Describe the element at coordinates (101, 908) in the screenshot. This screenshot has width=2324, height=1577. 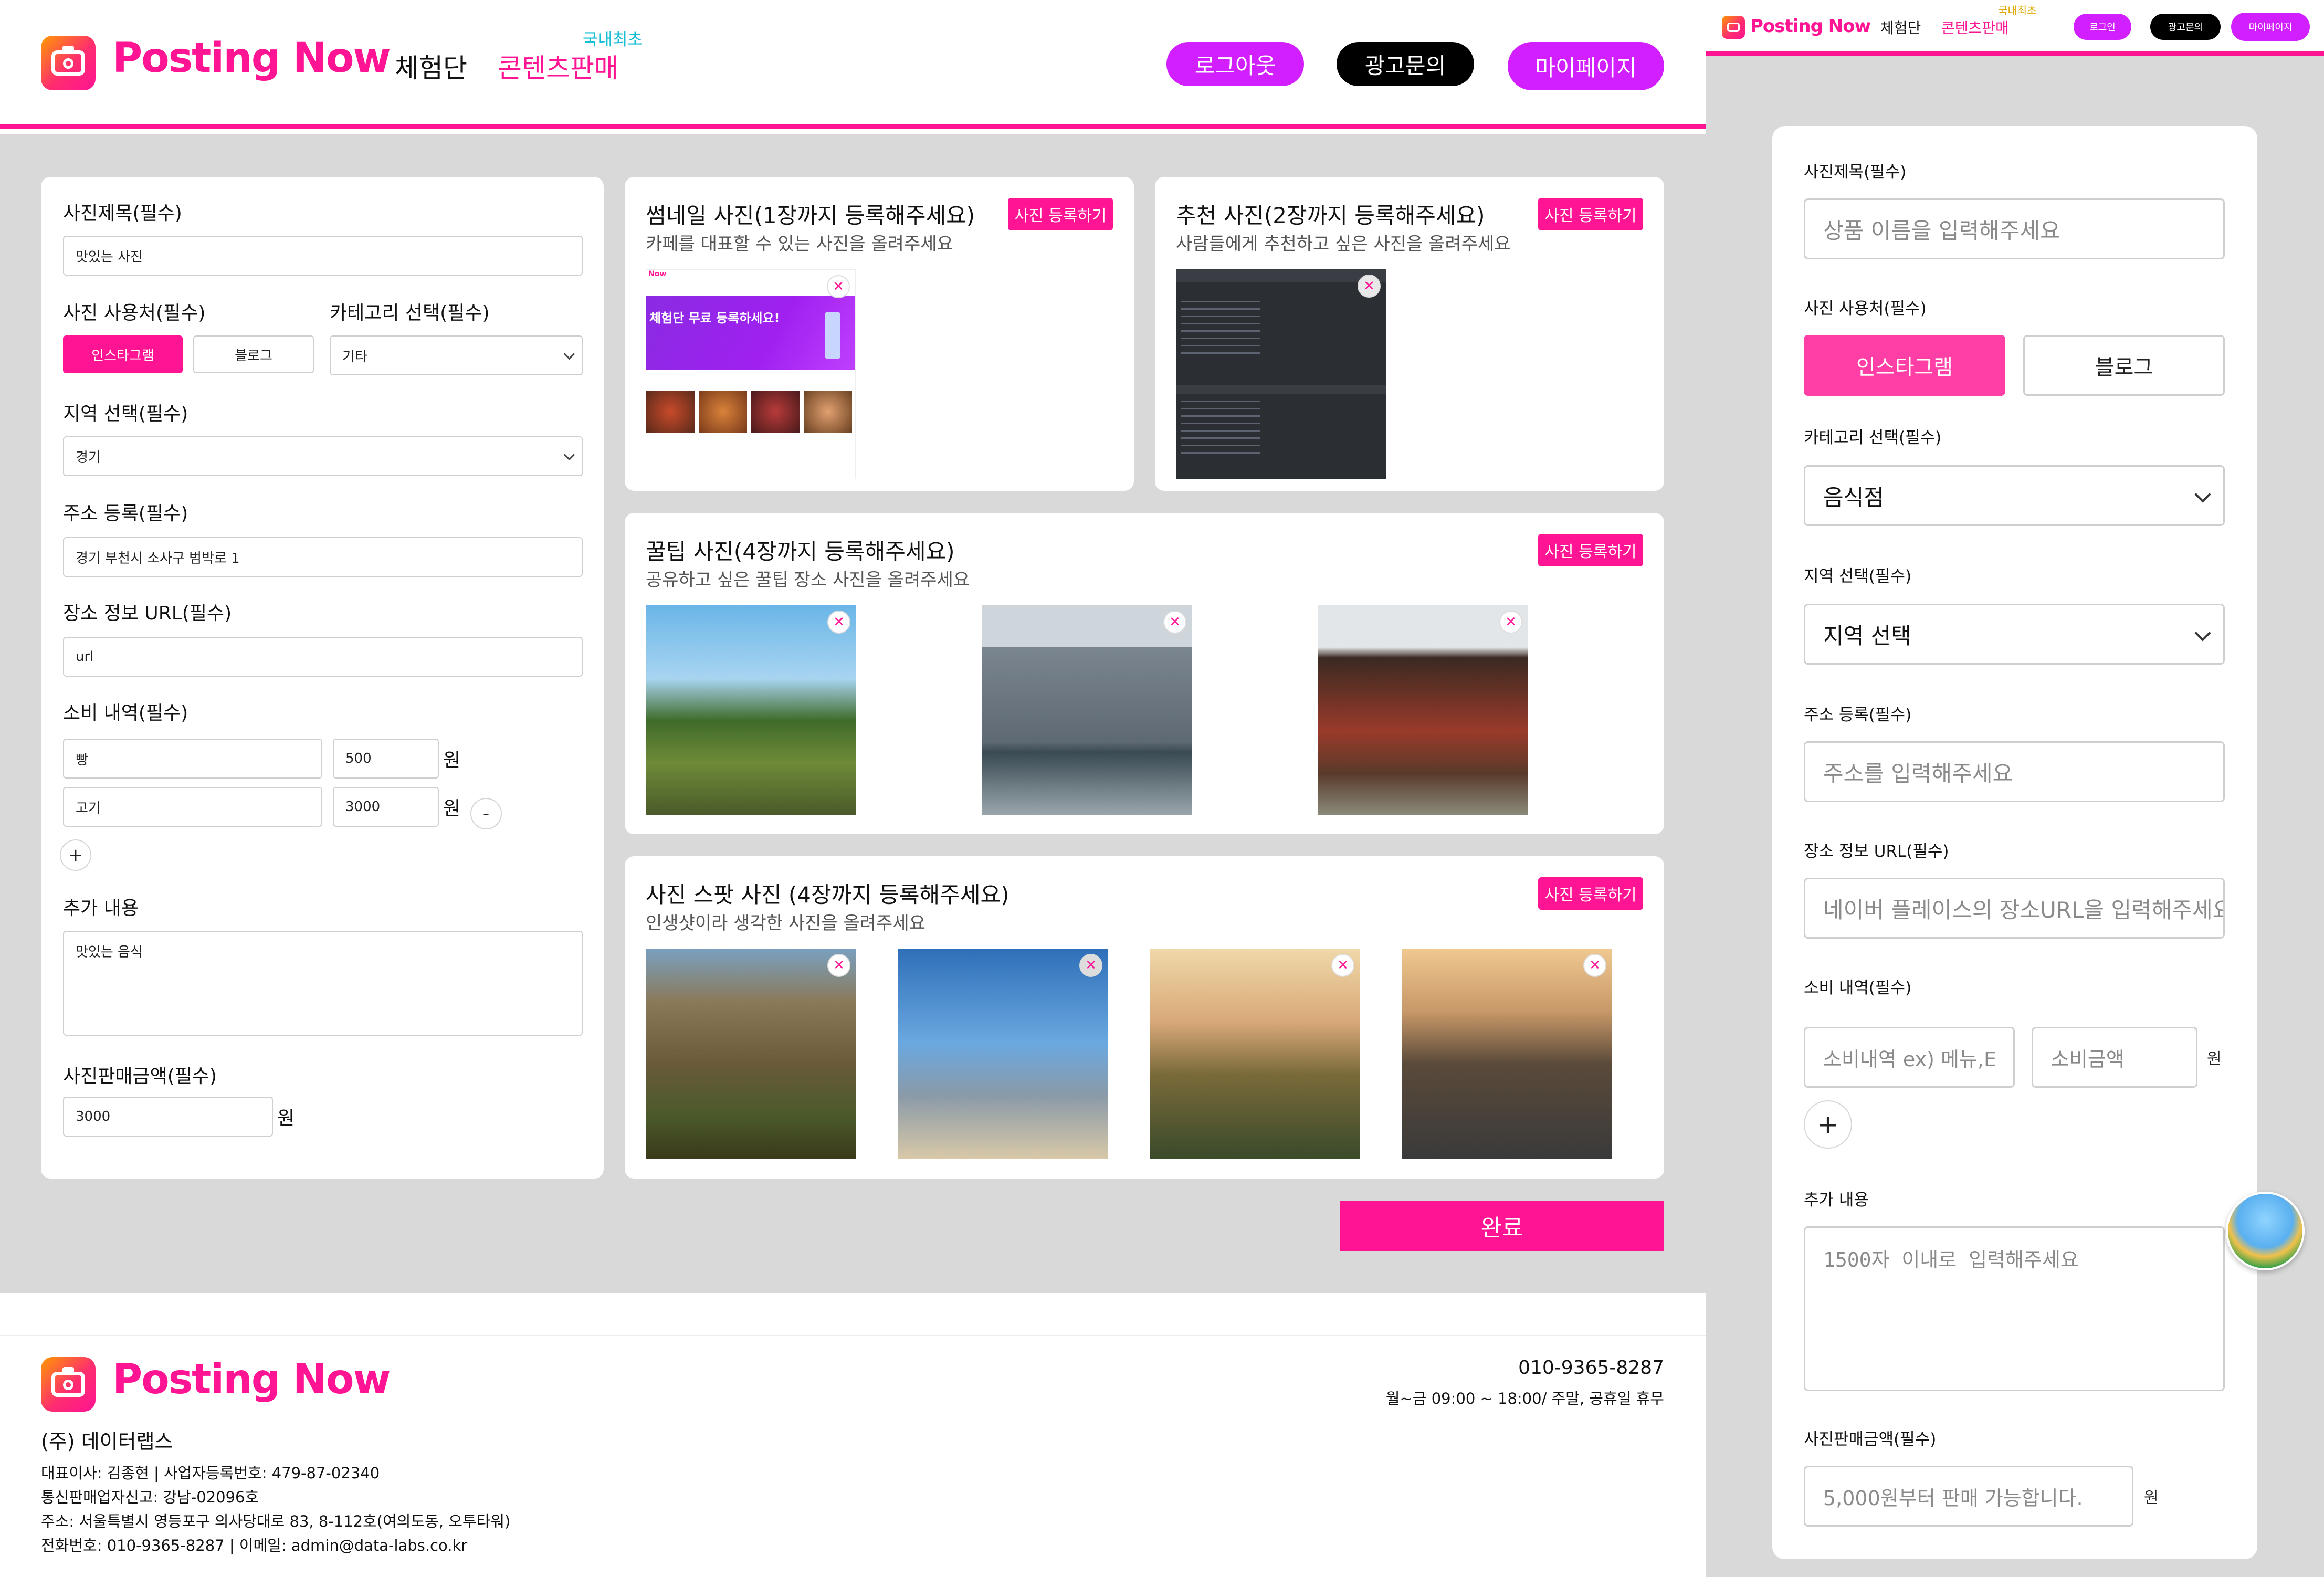
I see `extra-label: 추가 내용` at that location.